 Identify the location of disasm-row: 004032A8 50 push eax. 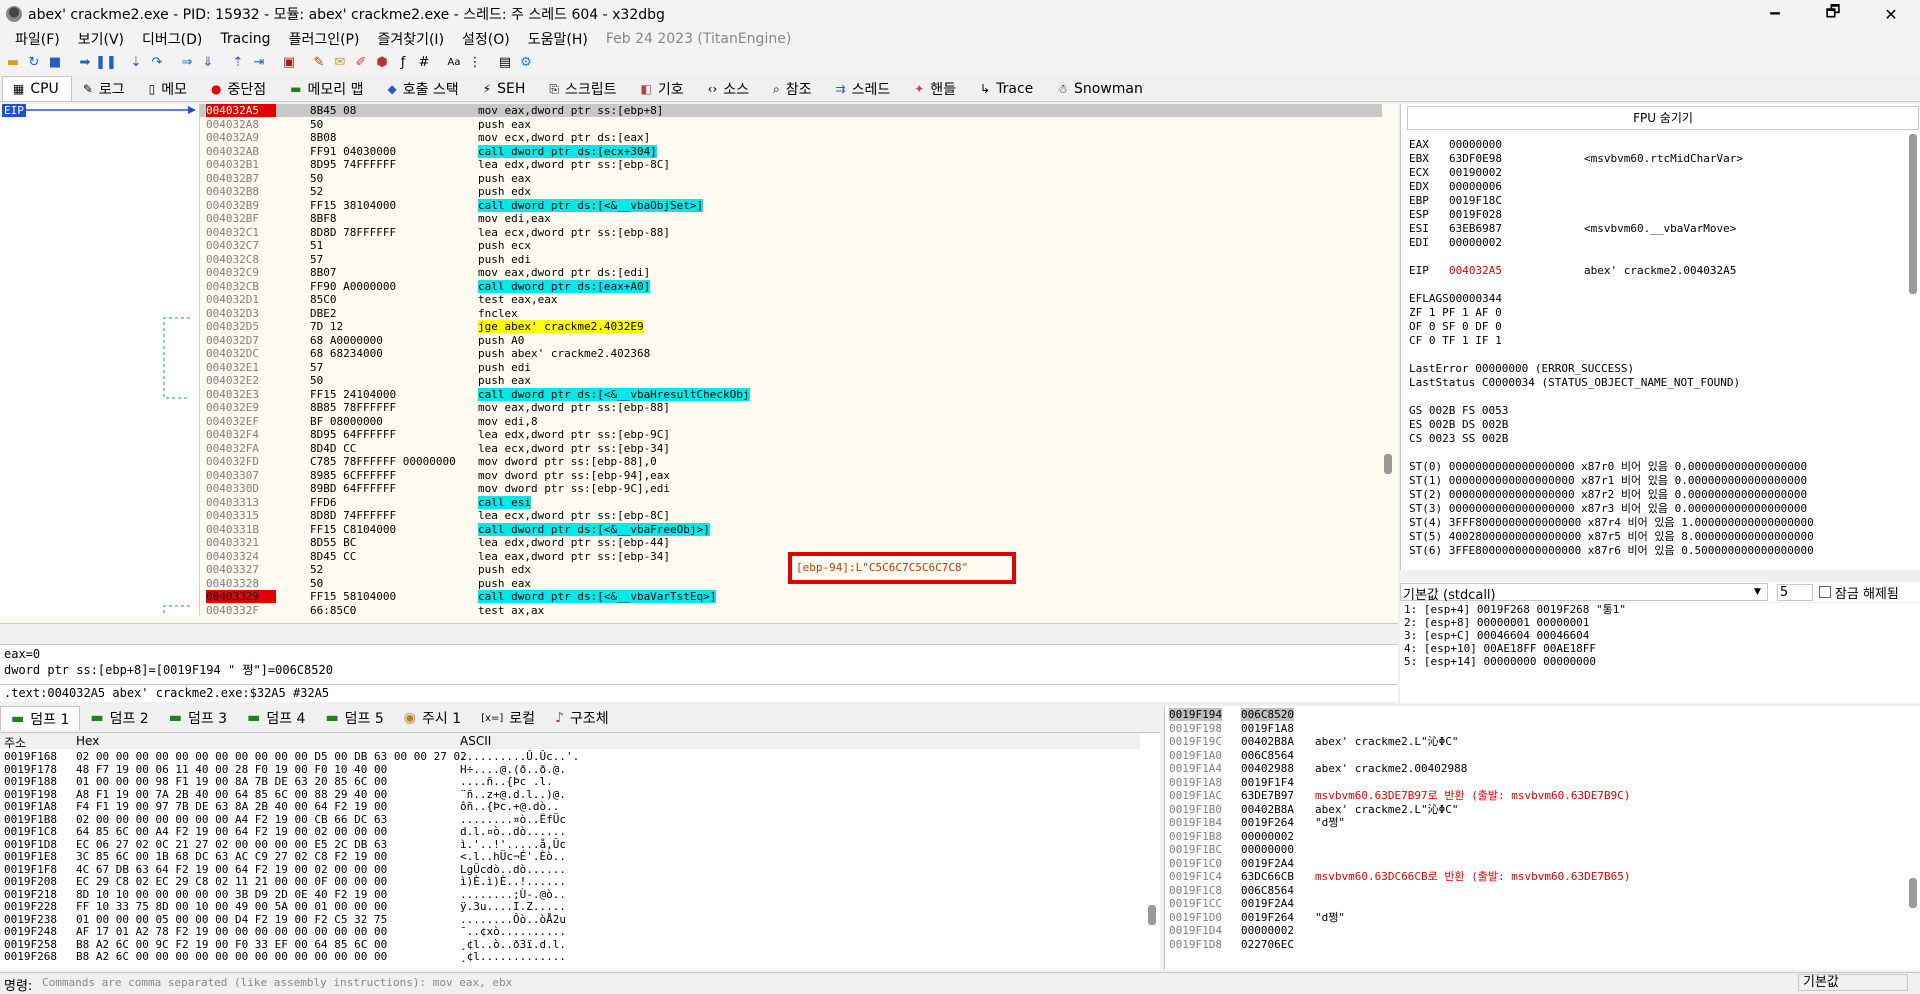
(791, 124).